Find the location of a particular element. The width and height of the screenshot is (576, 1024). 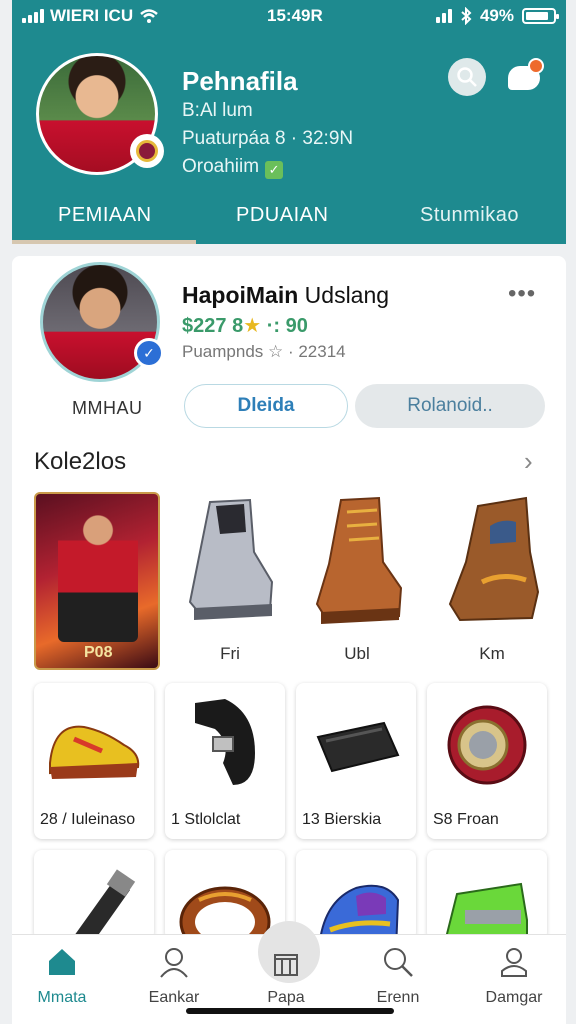

section-title: Kole2los is located at coordinates (80, 461).